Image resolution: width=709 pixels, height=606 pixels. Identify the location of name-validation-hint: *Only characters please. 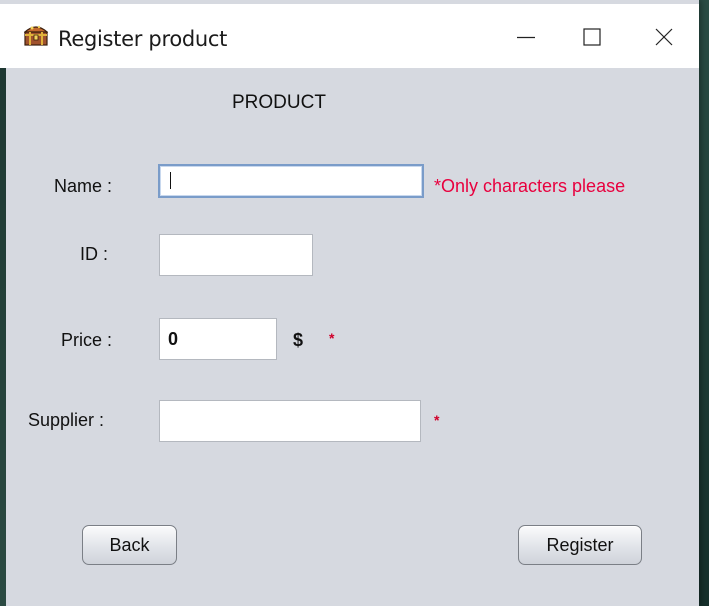
(530, 186).